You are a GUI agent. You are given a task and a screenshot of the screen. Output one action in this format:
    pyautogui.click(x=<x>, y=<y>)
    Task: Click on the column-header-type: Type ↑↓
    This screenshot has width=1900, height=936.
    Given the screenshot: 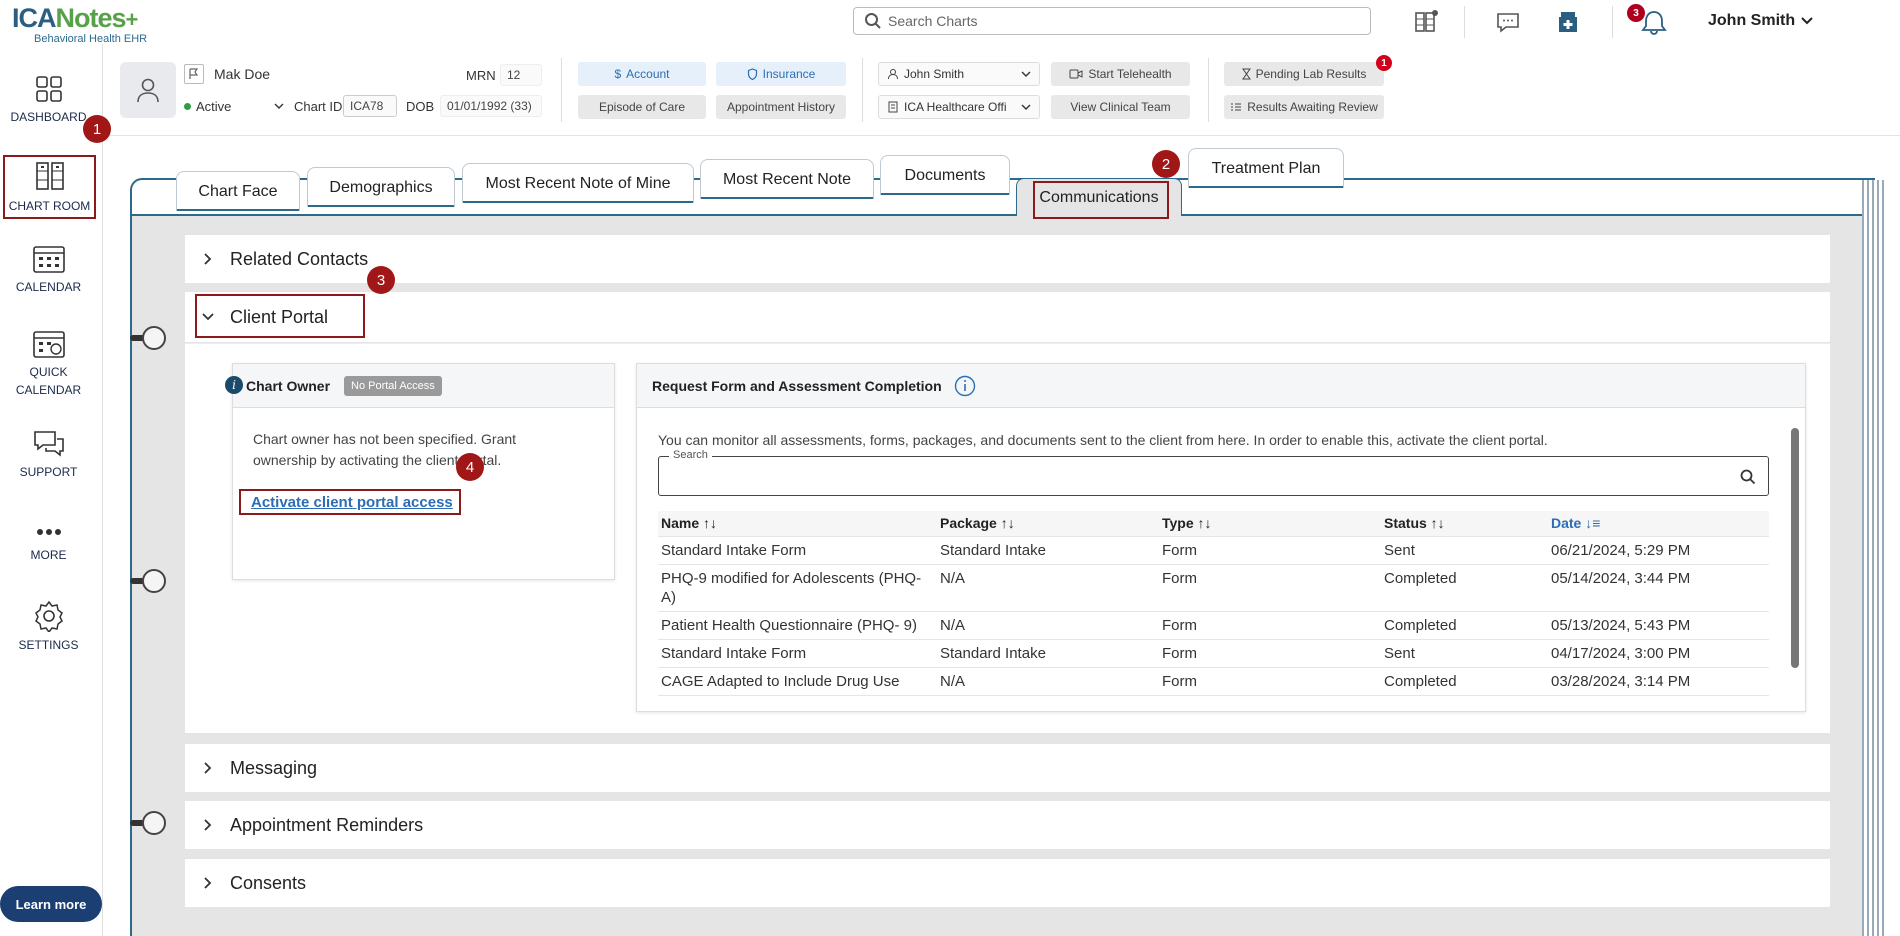 What is the action you would take?
    pyautogui.click(x=1270, y=523)
    